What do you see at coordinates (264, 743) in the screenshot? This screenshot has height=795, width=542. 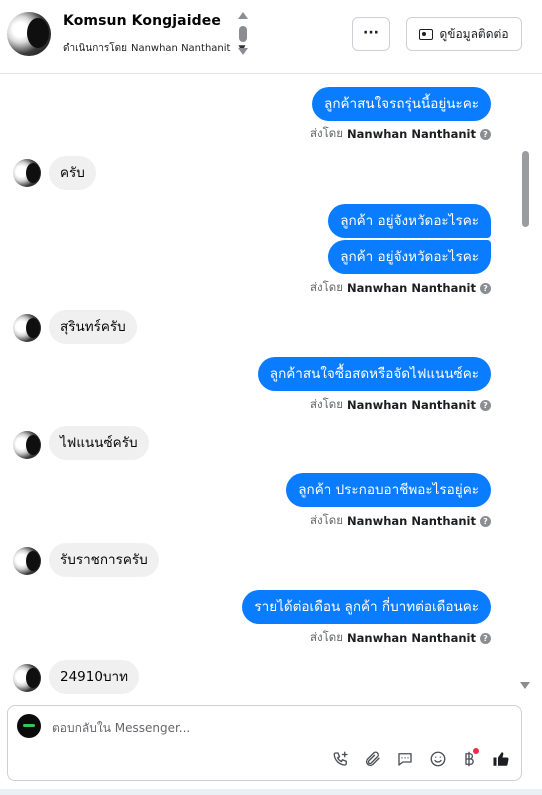 I see `message-composer` at bounding box center [264, 743].